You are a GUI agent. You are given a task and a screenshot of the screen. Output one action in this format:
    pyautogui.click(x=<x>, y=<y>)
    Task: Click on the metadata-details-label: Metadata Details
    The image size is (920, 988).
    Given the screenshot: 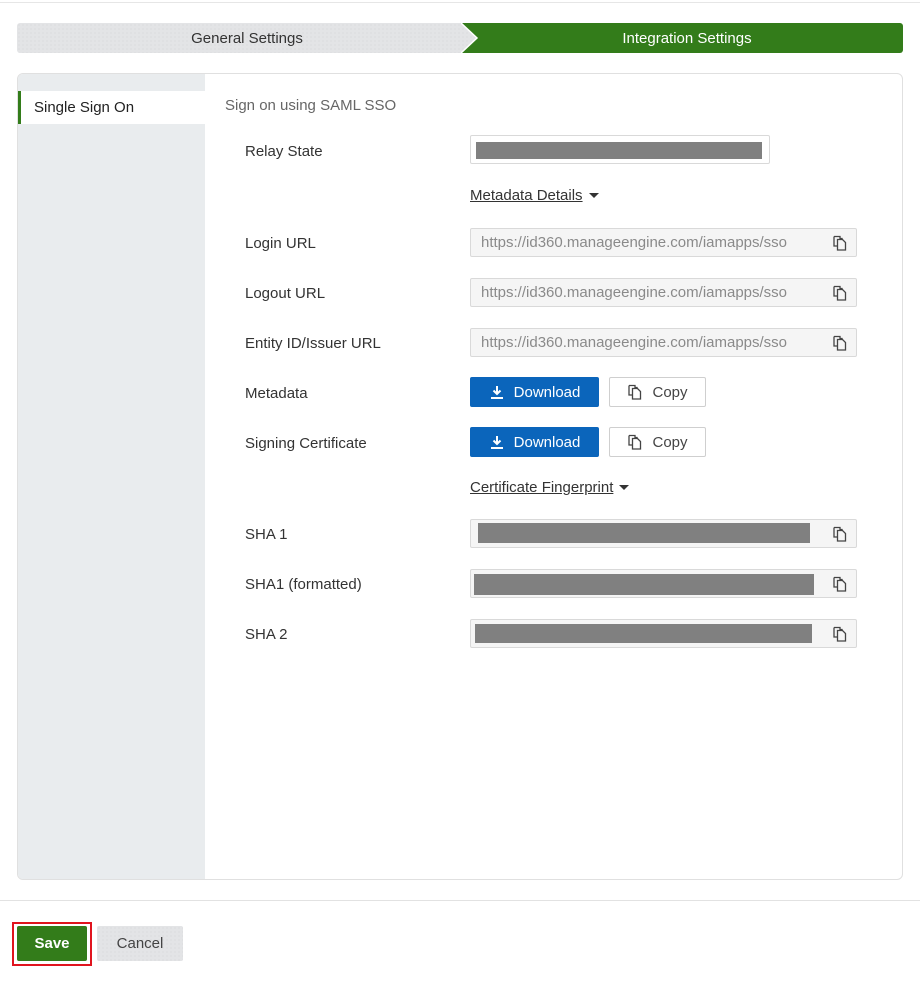 What is the action you would take?
    pyautogui.click(x=526, y=195)
    